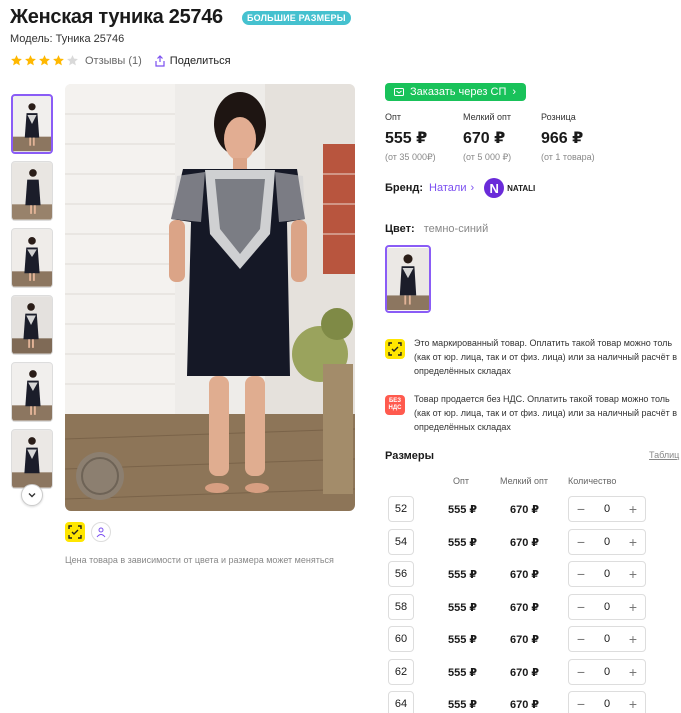 The image size is (681, 713). I want to click on price-tier-condition: (от 5 000 ₽), so click(487, 157).